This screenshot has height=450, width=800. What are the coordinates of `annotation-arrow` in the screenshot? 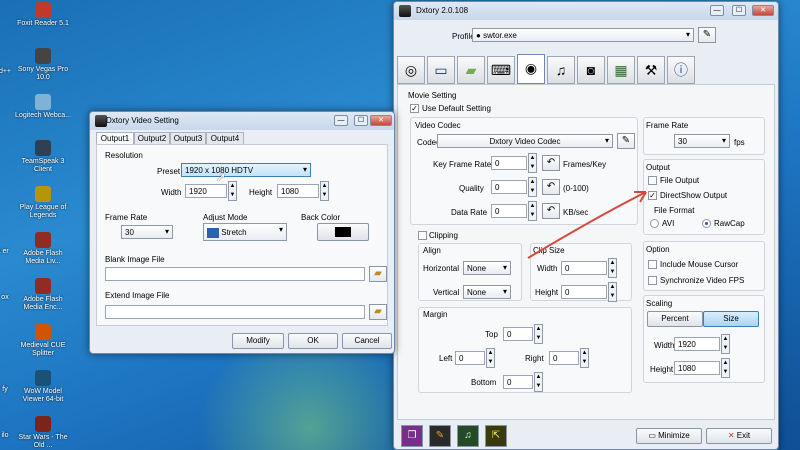 It's located at (587, 225).